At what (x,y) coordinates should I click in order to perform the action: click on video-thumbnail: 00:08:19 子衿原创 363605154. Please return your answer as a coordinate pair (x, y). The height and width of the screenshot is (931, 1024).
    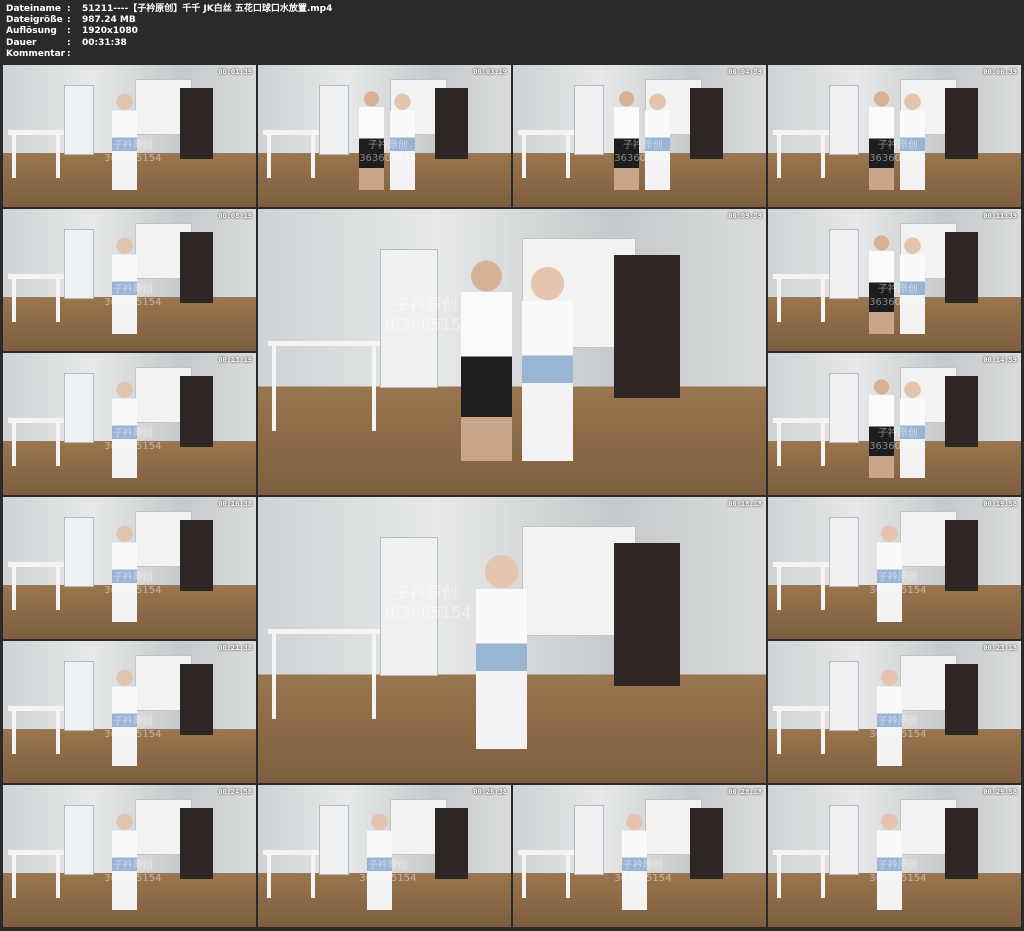
    Looking at the image, I should click on (129, 280).